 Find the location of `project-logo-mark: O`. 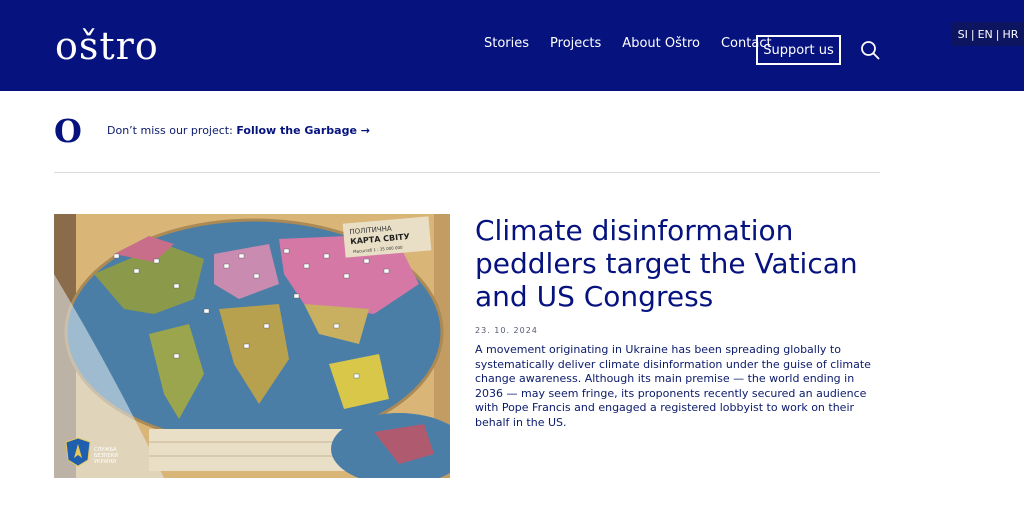

project-logo-mark: O is located at coordinates (68, 131).